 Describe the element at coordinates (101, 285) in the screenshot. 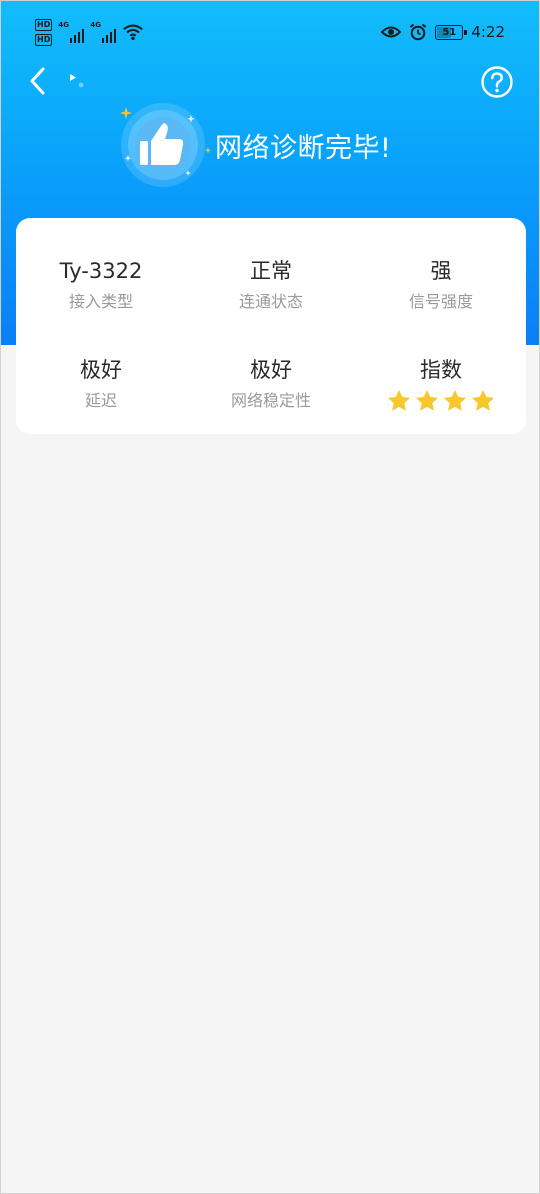

I see `stat-access-type: Ty-3322 接入类型` at that location.